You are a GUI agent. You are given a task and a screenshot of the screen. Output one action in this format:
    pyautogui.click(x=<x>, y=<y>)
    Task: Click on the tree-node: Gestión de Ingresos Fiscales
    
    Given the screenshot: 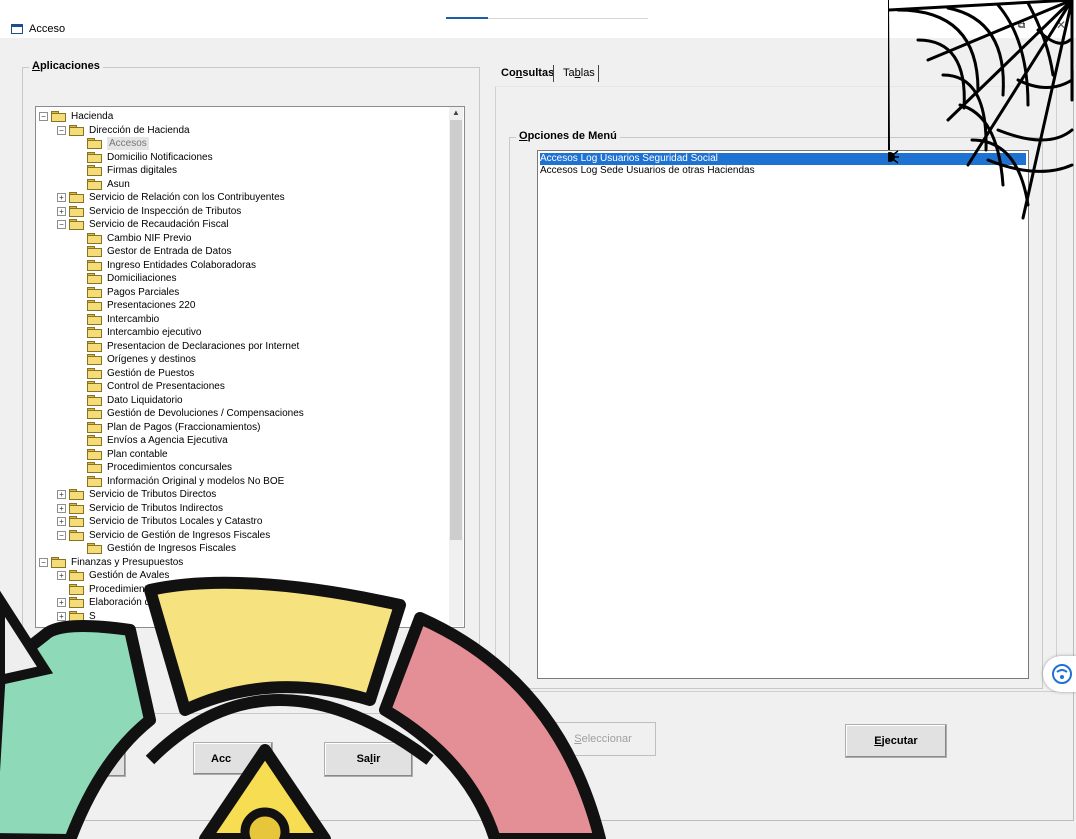 What is the action you would take?
    pyautogui.click(x=241, y=548)
    